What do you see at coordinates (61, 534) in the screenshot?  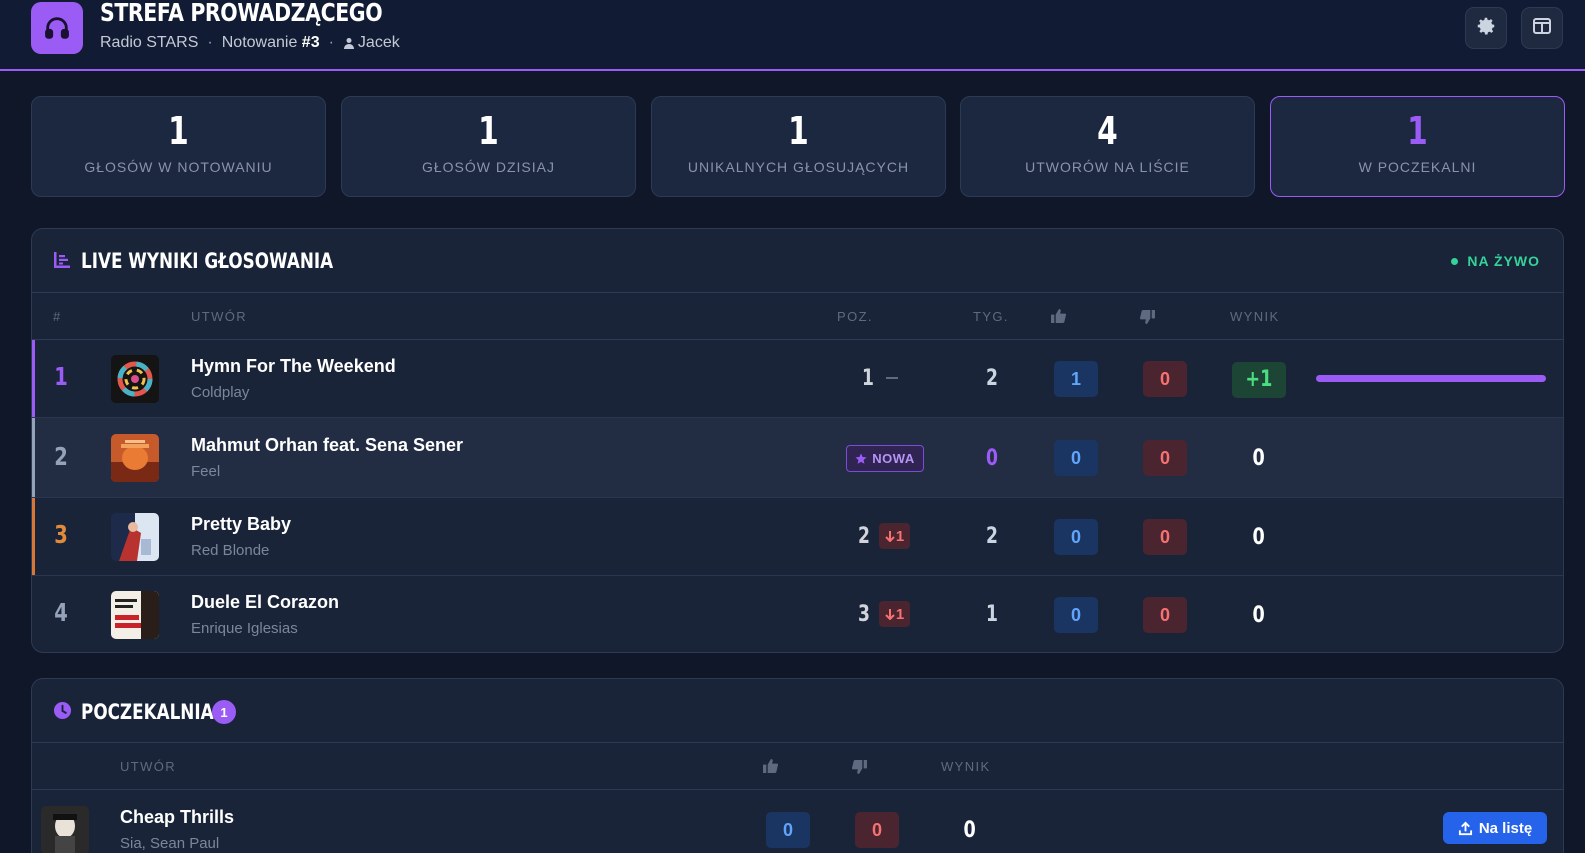 I see `rank-number: 3` at bounding box center [61, 534].